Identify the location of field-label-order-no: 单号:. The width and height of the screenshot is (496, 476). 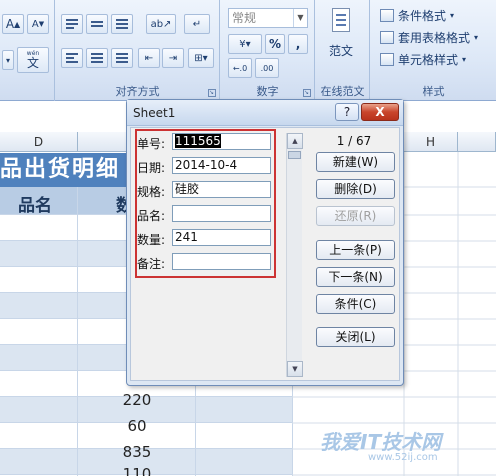
(151, 144).